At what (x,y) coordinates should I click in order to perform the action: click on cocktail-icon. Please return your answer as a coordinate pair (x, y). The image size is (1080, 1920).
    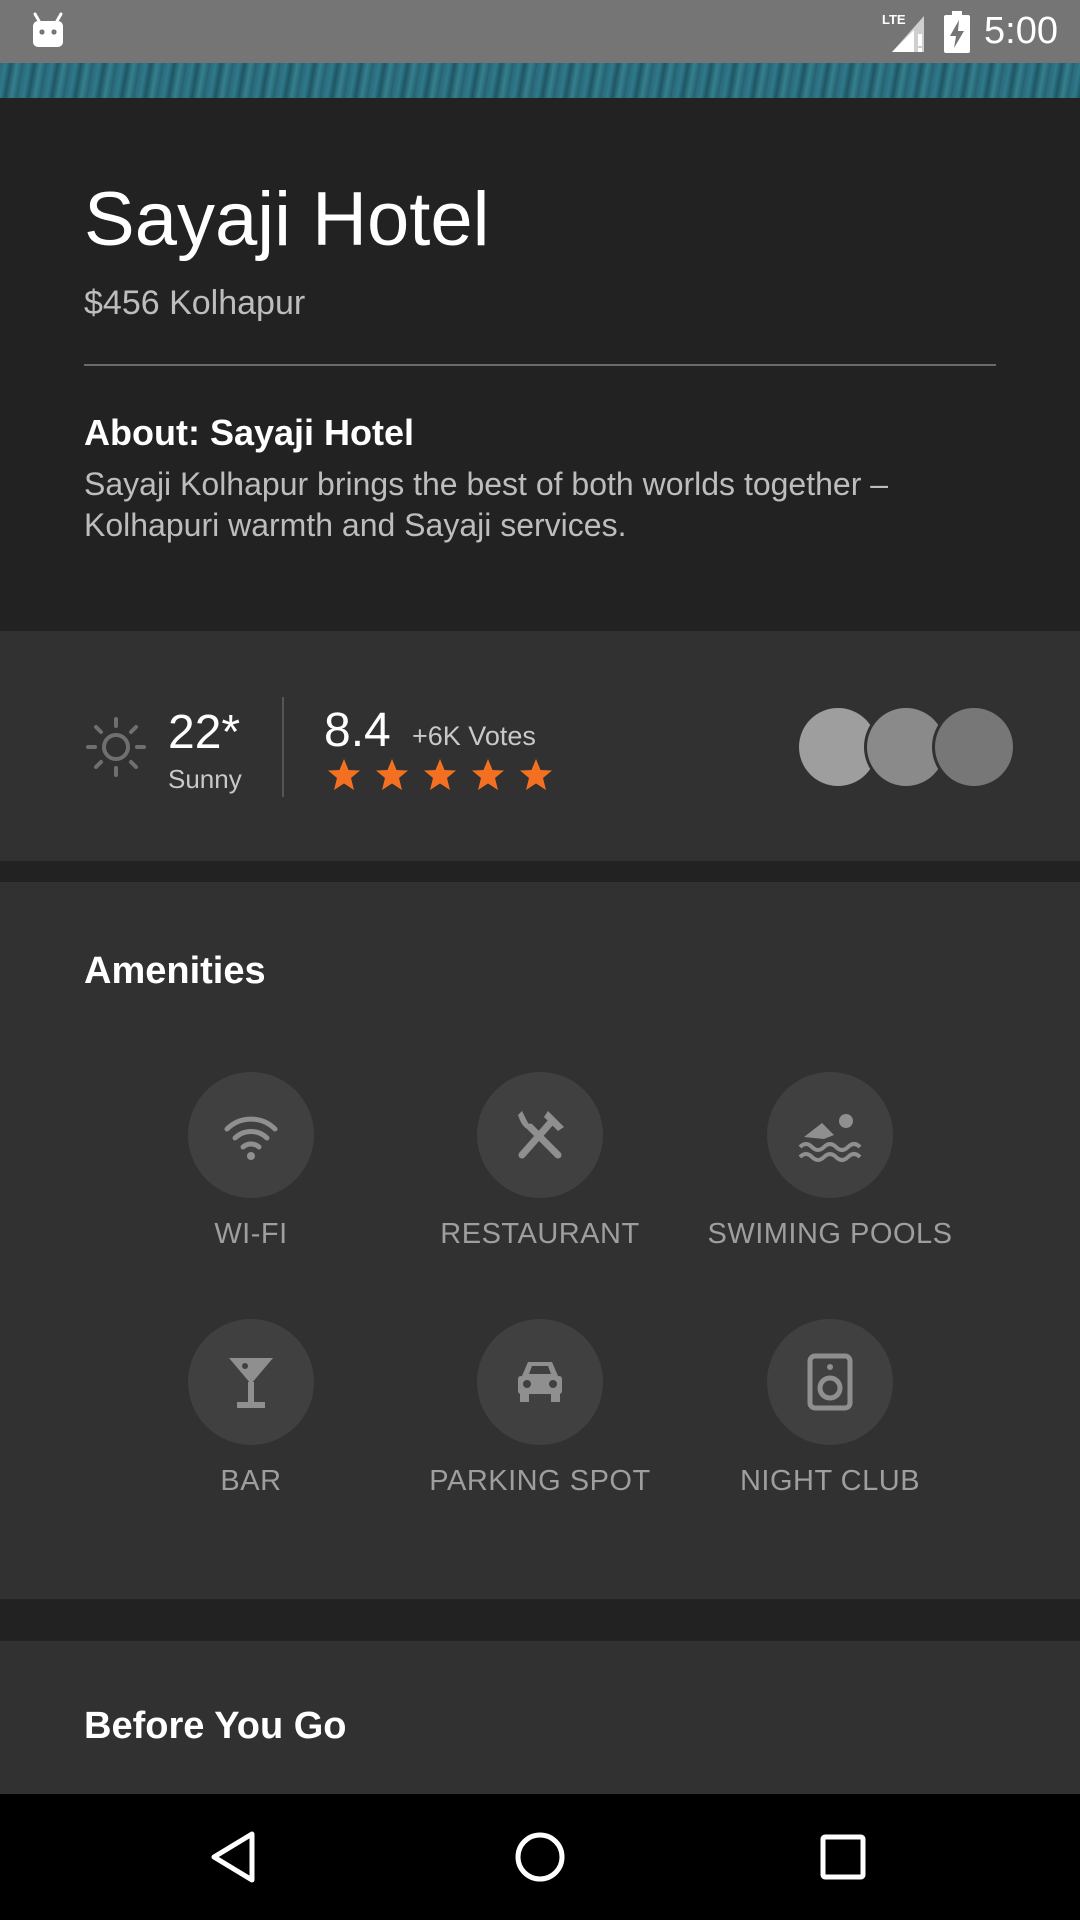
    Looking at the image, I should click on (251, 1383).